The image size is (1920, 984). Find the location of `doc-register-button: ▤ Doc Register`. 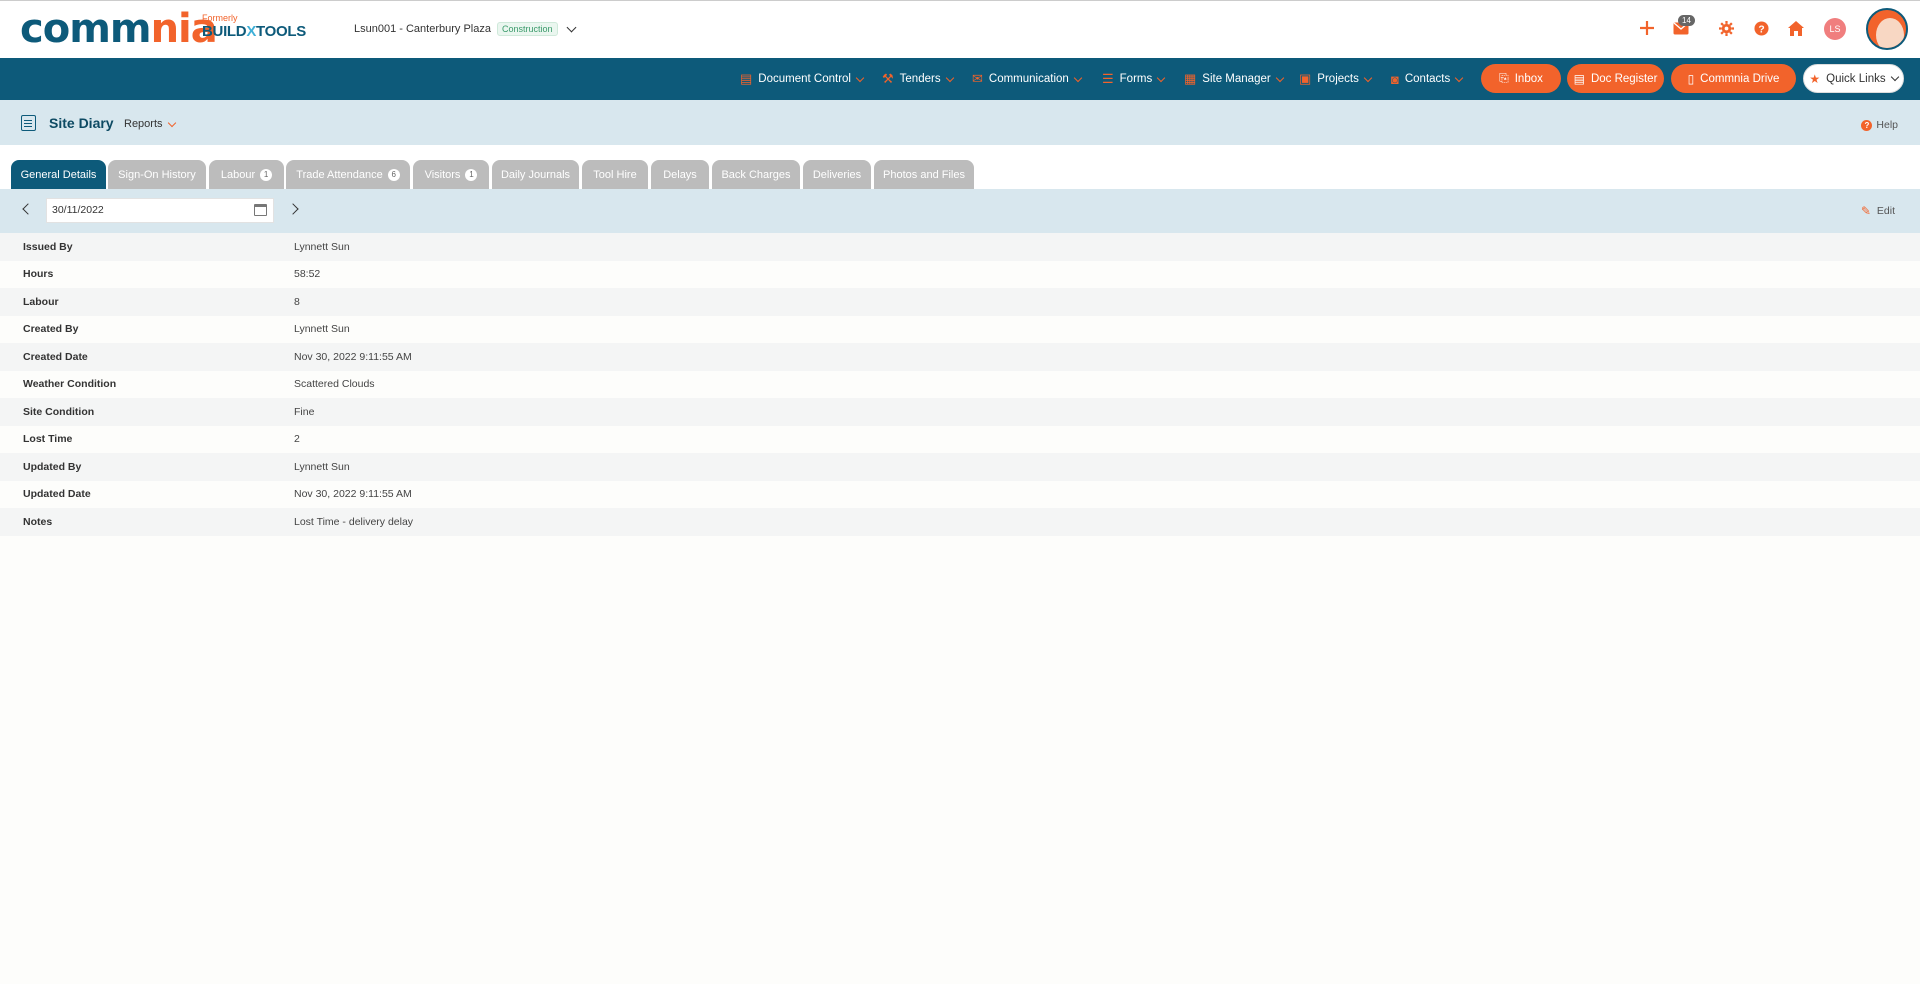

doc-register-button: ▤ Doc Register is located at coordinates (1615, 78).